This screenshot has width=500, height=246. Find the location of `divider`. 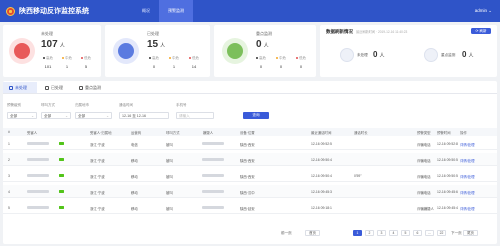

divider is located at coordinates (250, 93).